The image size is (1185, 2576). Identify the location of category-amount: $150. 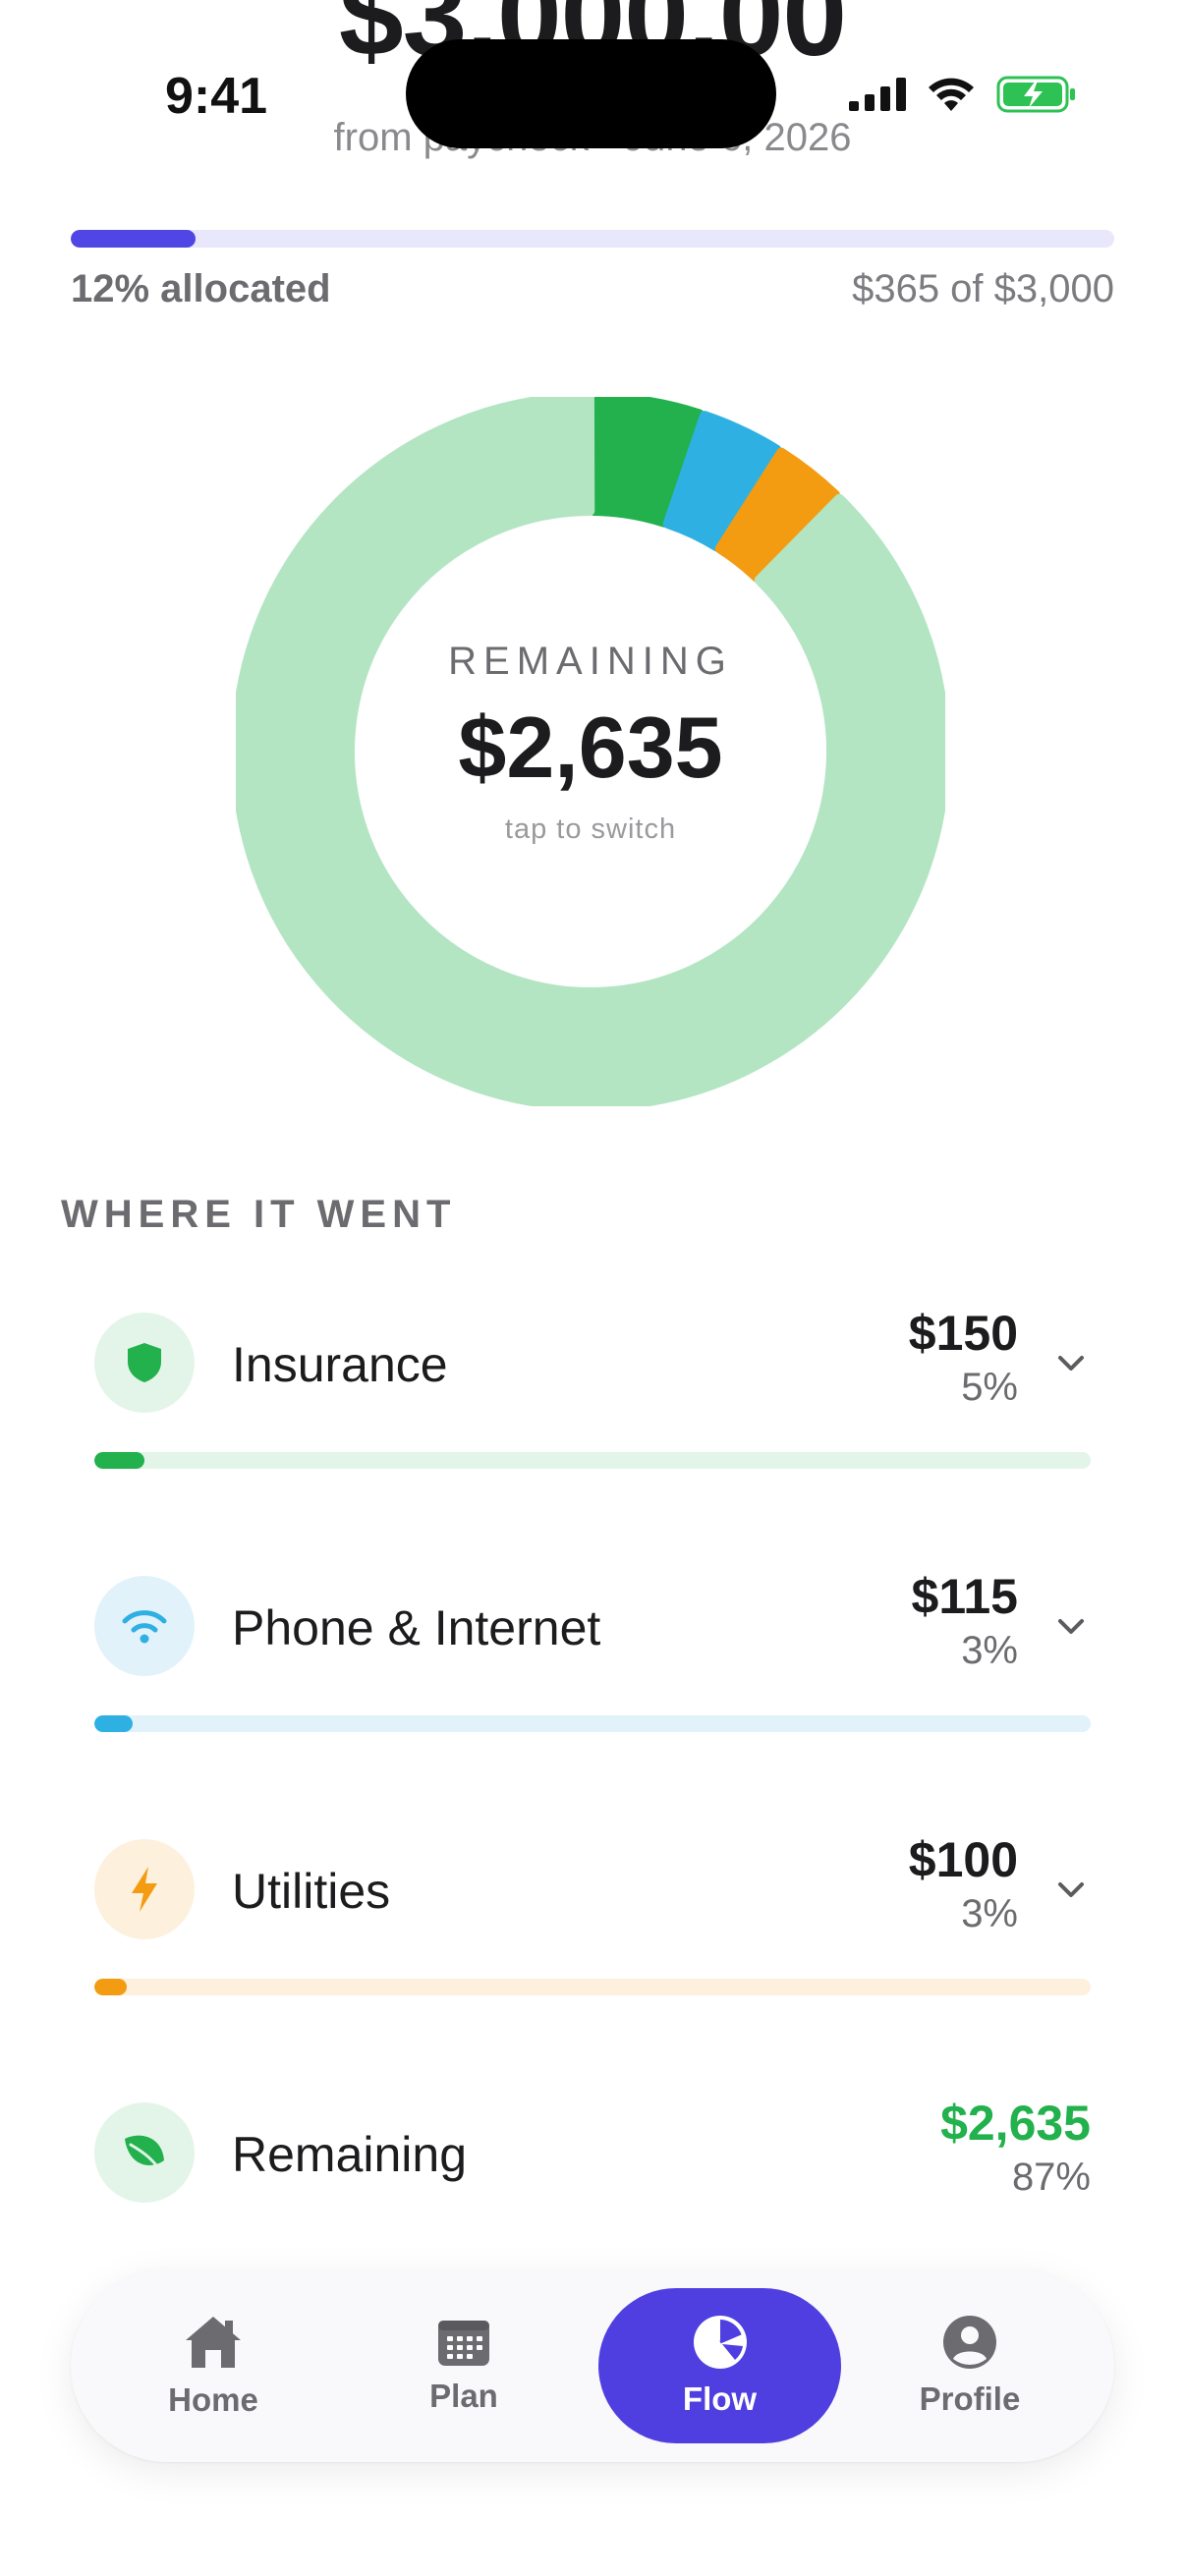
(963, 1333).